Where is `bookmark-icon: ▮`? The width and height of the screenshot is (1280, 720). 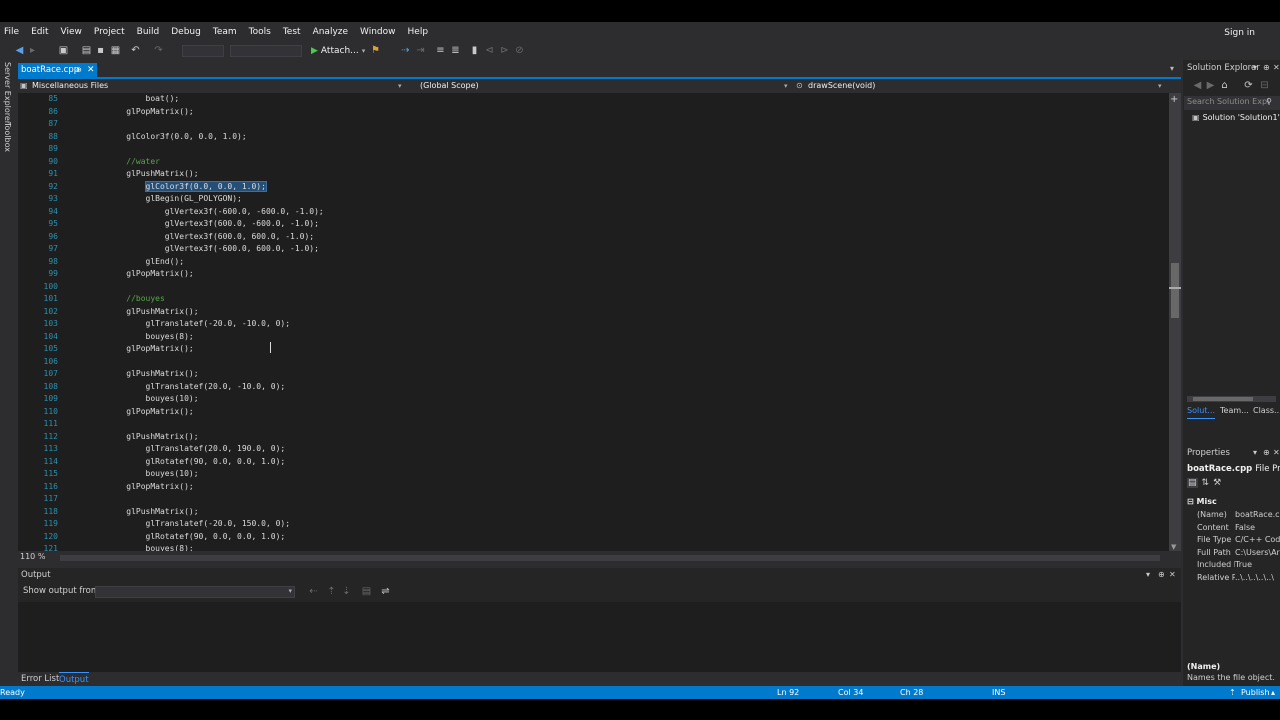
bookmark-icon: ▮ is located at coordinates (474, 50).